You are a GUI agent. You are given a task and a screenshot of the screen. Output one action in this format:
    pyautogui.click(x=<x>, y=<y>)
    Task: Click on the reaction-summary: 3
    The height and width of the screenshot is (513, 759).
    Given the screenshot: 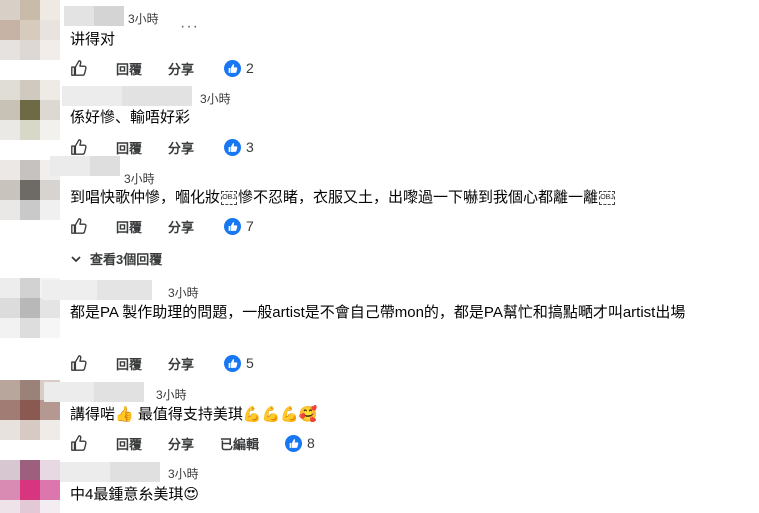 What is the action you would take?
    pyautogui.click(x=239, y=147)
    